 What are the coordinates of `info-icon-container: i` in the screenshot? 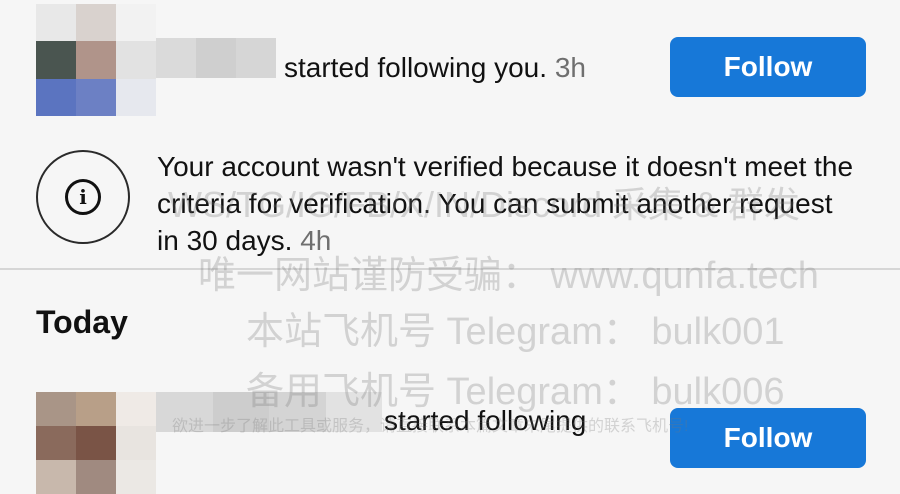 It's located at (83, 197).